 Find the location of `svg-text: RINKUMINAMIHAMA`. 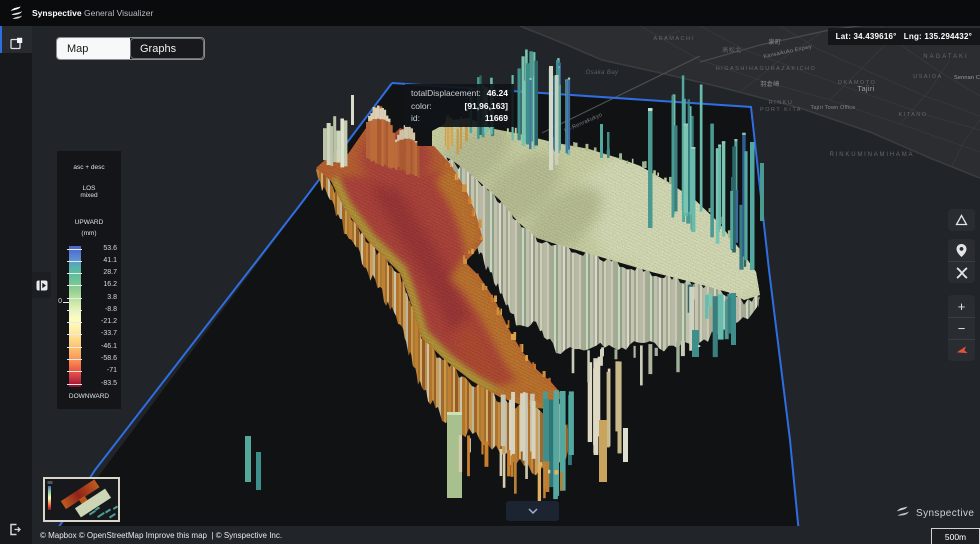

svg-text: RINKUMINAMIHAMA is located at coordinates (872, 155).